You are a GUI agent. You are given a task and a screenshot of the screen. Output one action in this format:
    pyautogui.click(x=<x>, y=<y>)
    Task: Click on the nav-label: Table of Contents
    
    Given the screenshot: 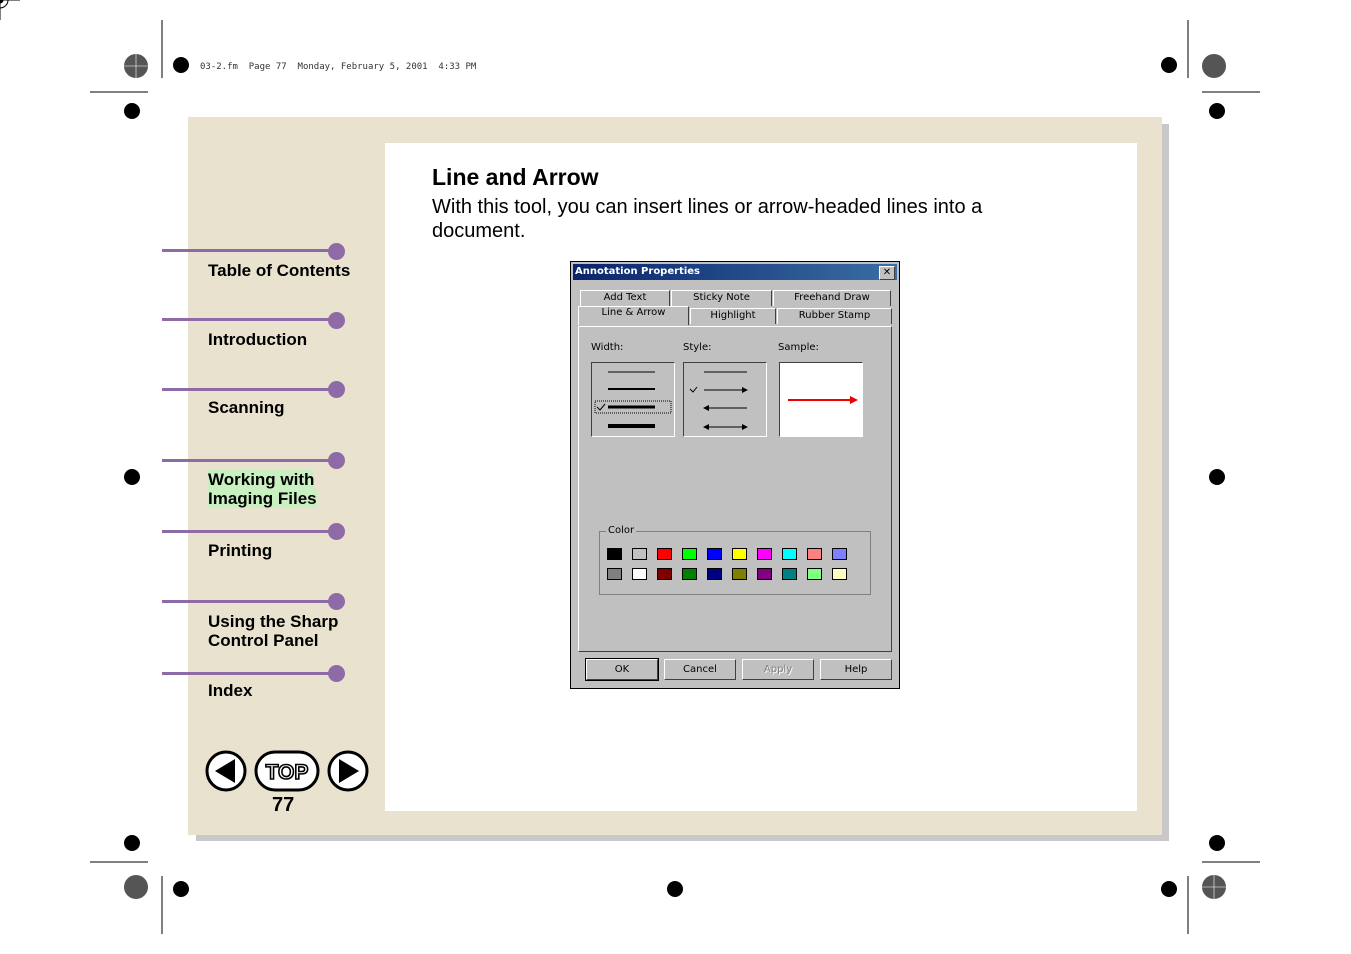 What is the action you would take?
    pyautogui.click(x=279, y=270)
    